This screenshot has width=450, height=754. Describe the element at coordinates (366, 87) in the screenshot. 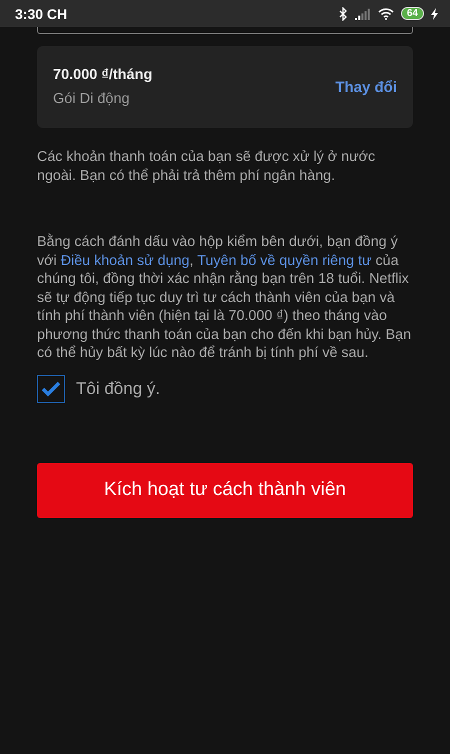

I see `change-link: Thay đổi` at that location.